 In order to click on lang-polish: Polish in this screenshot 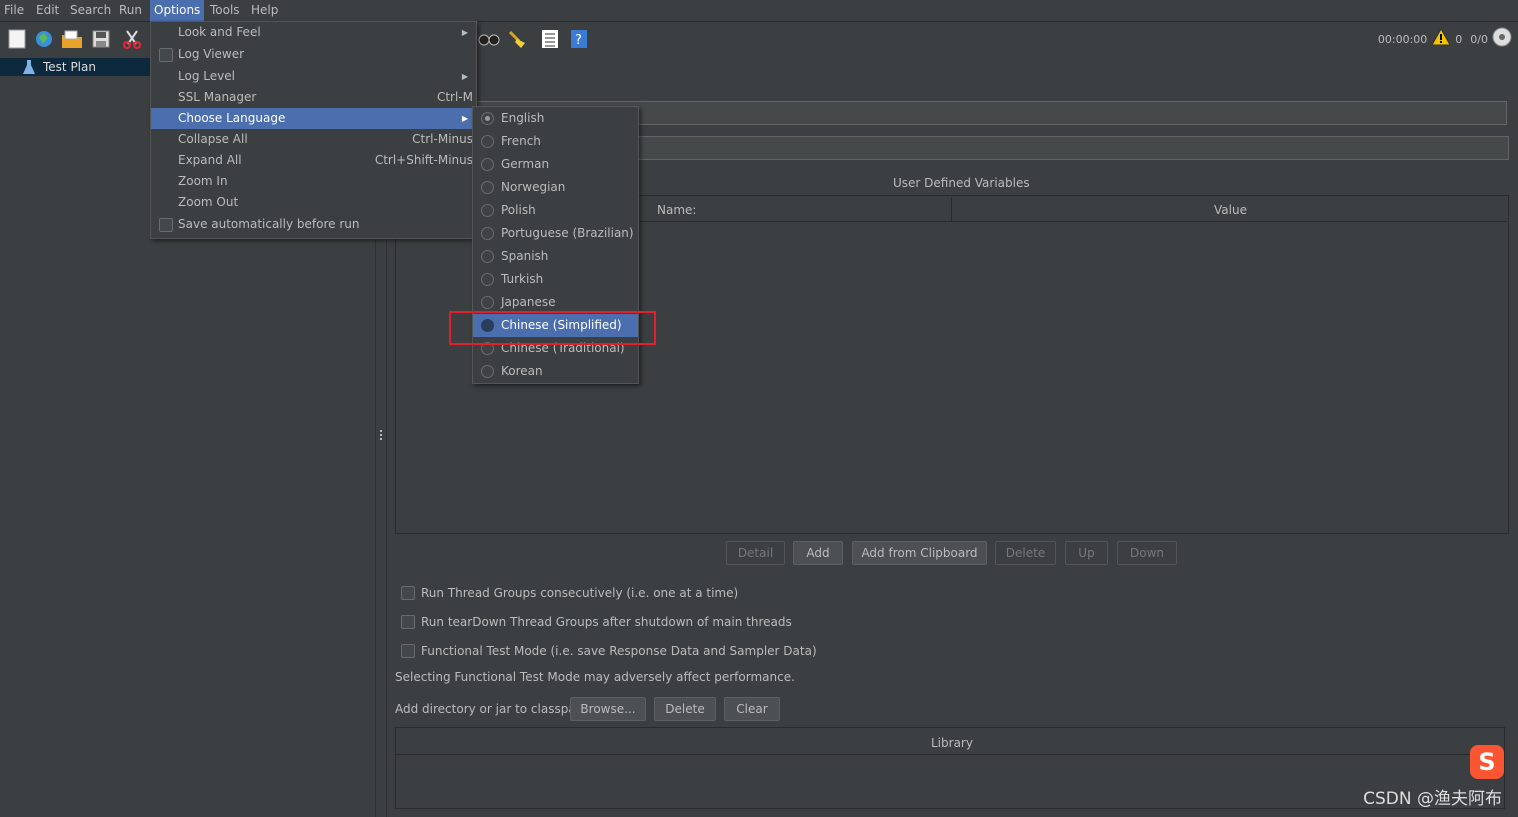, I will do `click(555, 210)`.